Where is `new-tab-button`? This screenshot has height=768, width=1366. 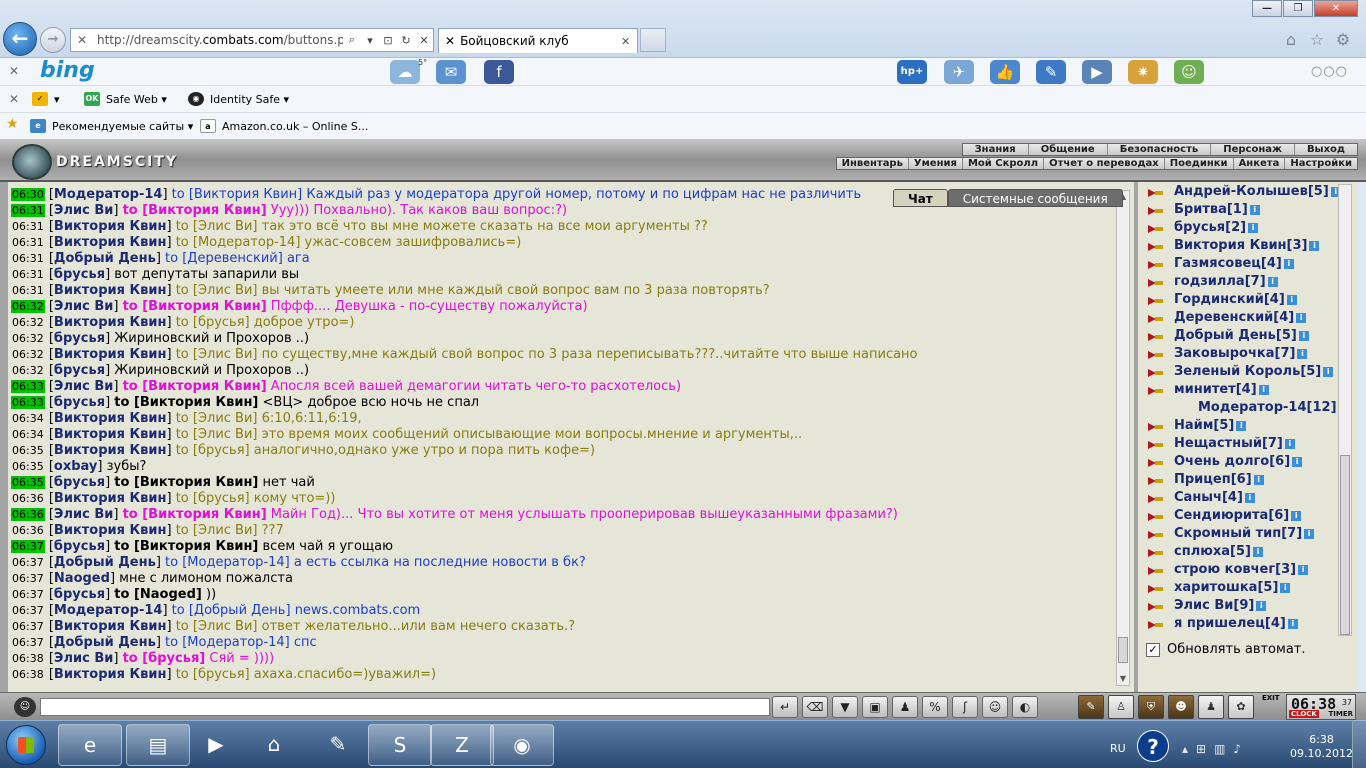
new-tab-button is located at coordinates (653, 40).